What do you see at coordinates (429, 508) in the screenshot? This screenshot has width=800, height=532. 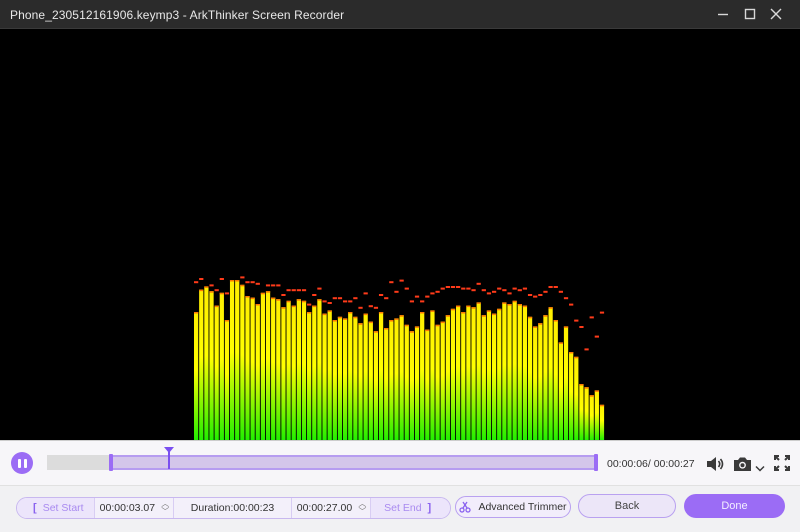 I see `bracket-right-icon: ]` at bounding box center [429, 508].